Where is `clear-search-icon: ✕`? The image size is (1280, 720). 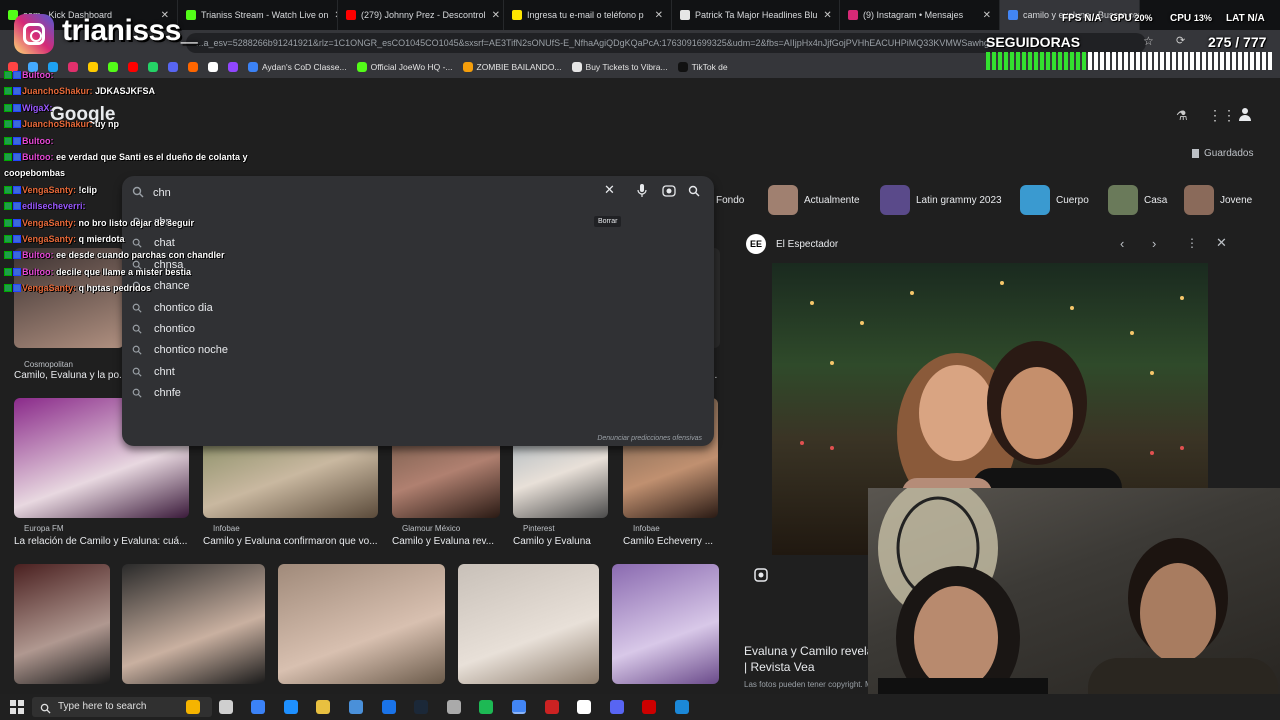 clear-search-icon: ✕ is located at coordinates (609, 190).